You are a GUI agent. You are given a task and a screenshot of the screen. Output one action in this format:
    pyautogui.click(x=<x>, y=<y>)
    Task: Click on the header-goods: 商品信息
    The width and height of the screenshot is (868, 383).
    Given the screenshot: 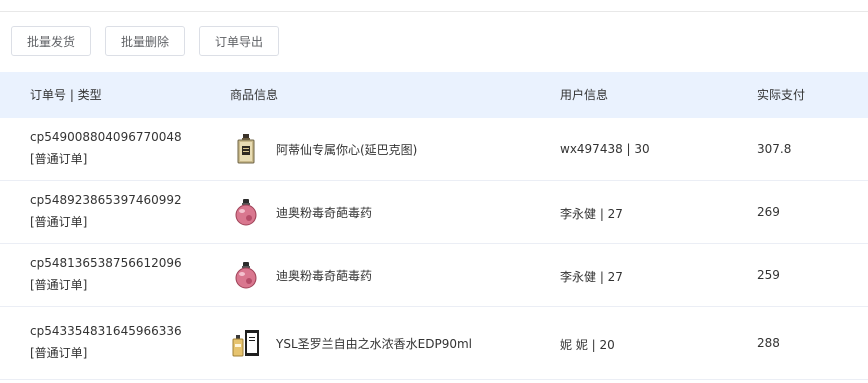 What is the action you would take?
    pyautogui.click(x=254, y=95)
    